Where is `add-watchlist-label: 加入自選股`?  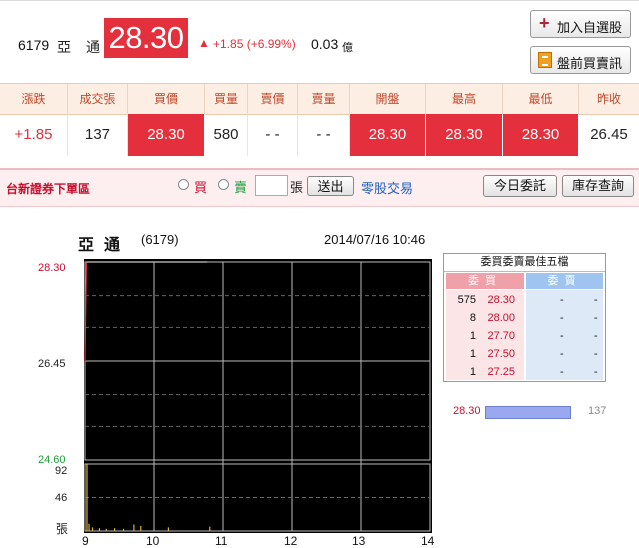
add-watchlist-label: 加入自選股 is located at coordinates (590, 27).